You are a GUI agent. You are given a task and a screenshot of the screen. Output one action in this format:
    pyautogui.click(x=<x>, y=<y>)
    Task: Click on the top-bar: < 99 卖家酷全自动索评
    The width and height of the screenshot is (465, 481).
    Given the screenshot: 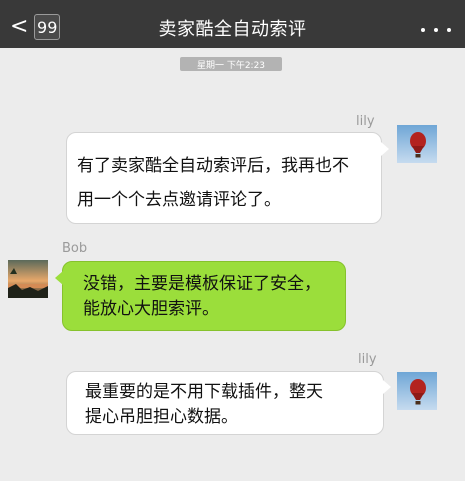 What is the action you would take?
    pyautogui.click(x=232, y=24)
    